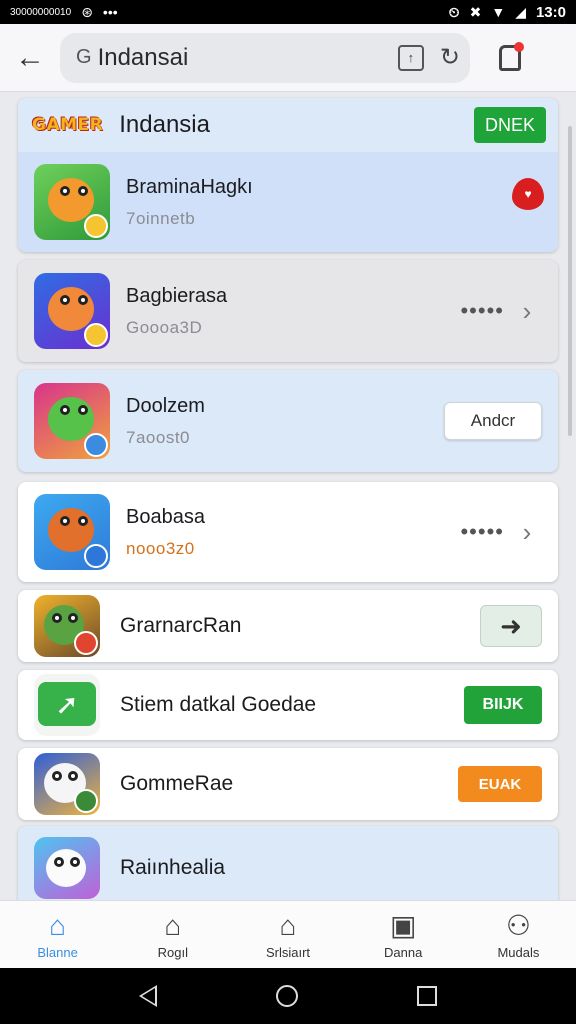 This screenshot has width=576, height=1024. I want to click on system-recents-icon, so click(426, 996).